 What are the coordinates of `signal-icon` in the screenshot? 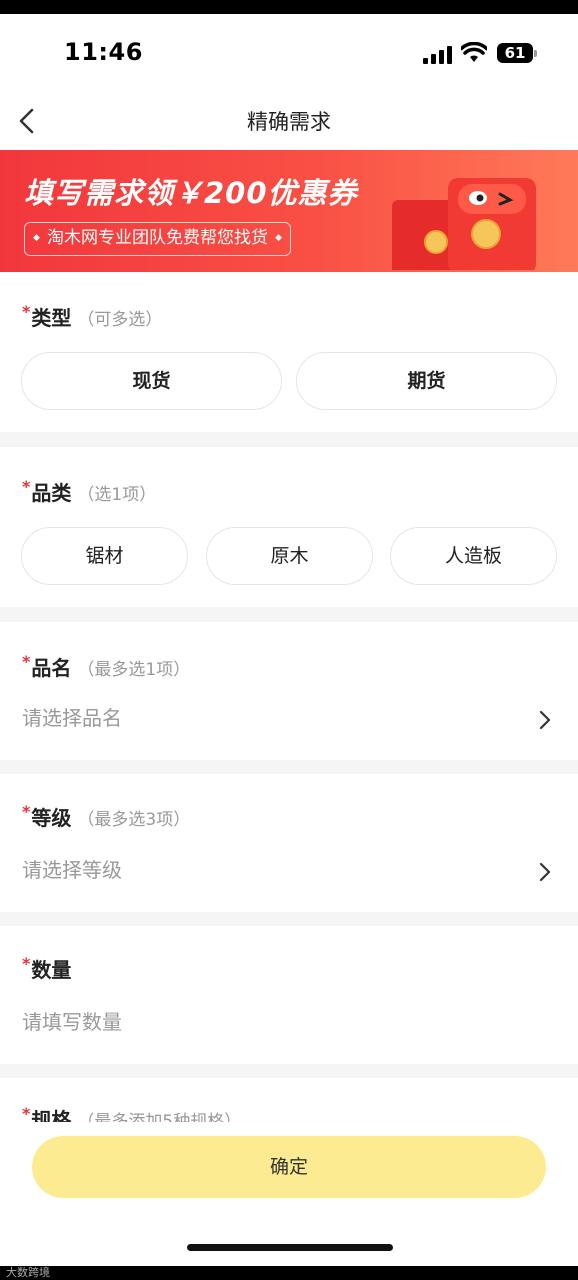 It's located at (438, 54).